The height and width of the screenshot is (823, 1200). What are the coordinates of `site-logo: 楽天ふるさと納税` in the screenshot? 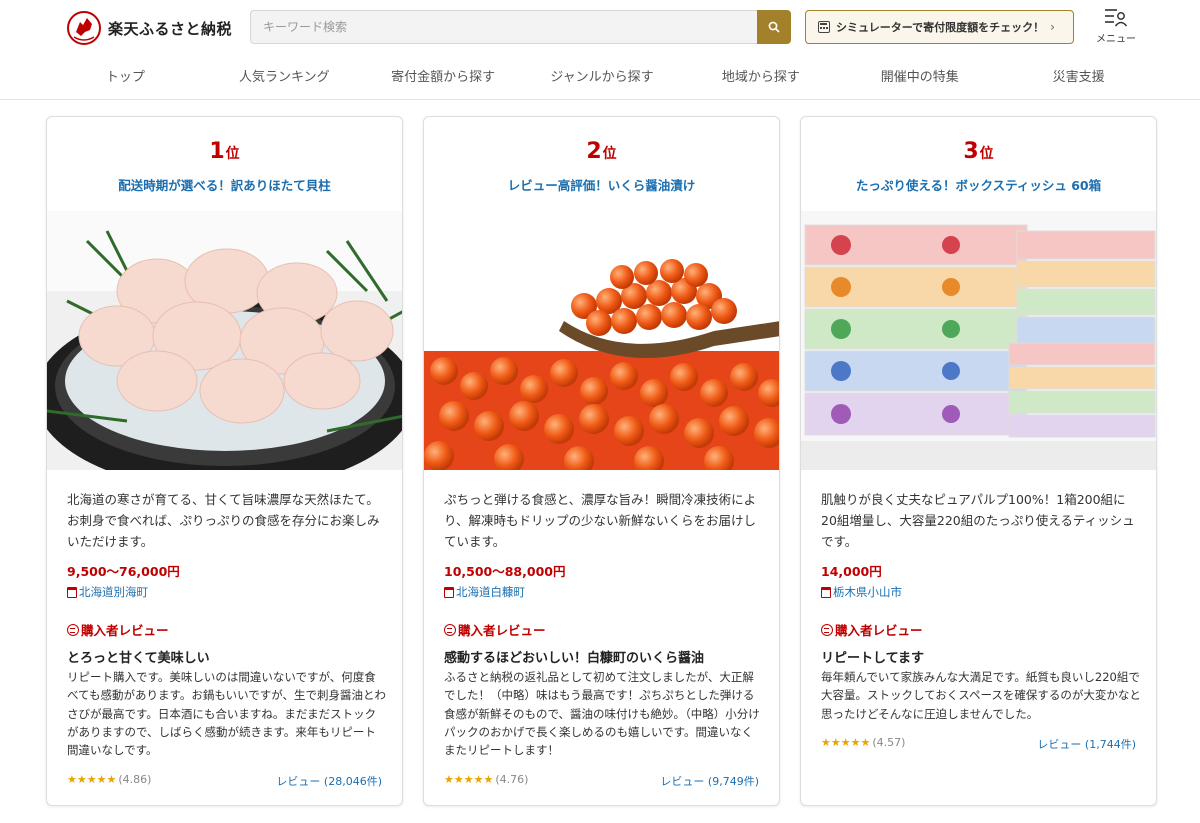 It's located at (149, 28).